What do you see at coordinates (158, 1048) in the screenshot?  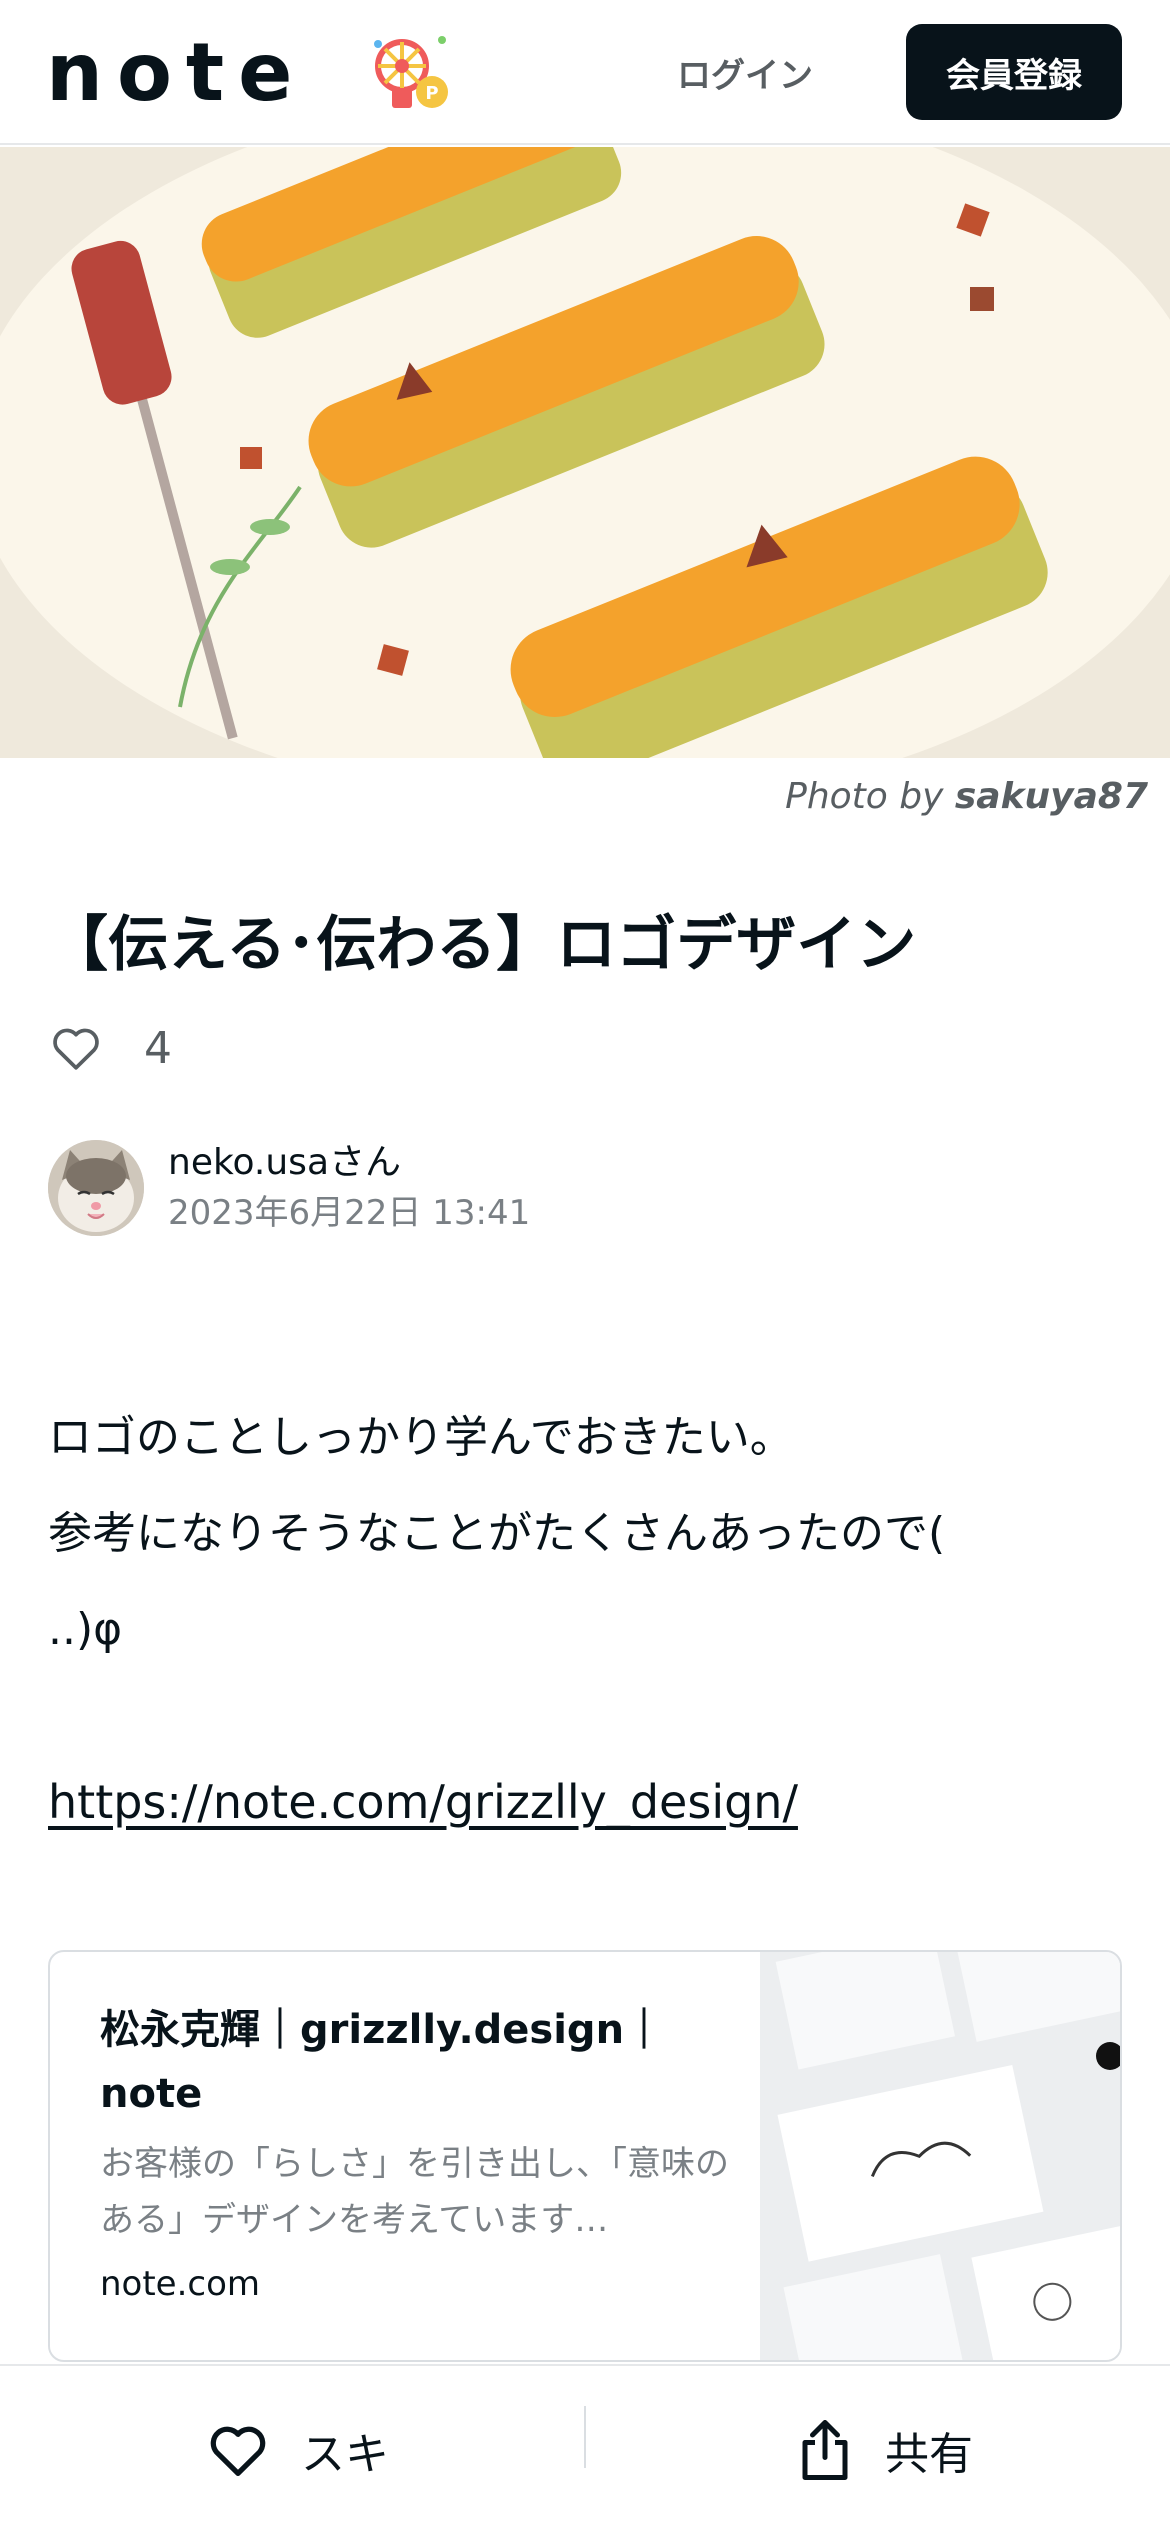 I see `like-count: 4` at bounding box center [158, 1048].